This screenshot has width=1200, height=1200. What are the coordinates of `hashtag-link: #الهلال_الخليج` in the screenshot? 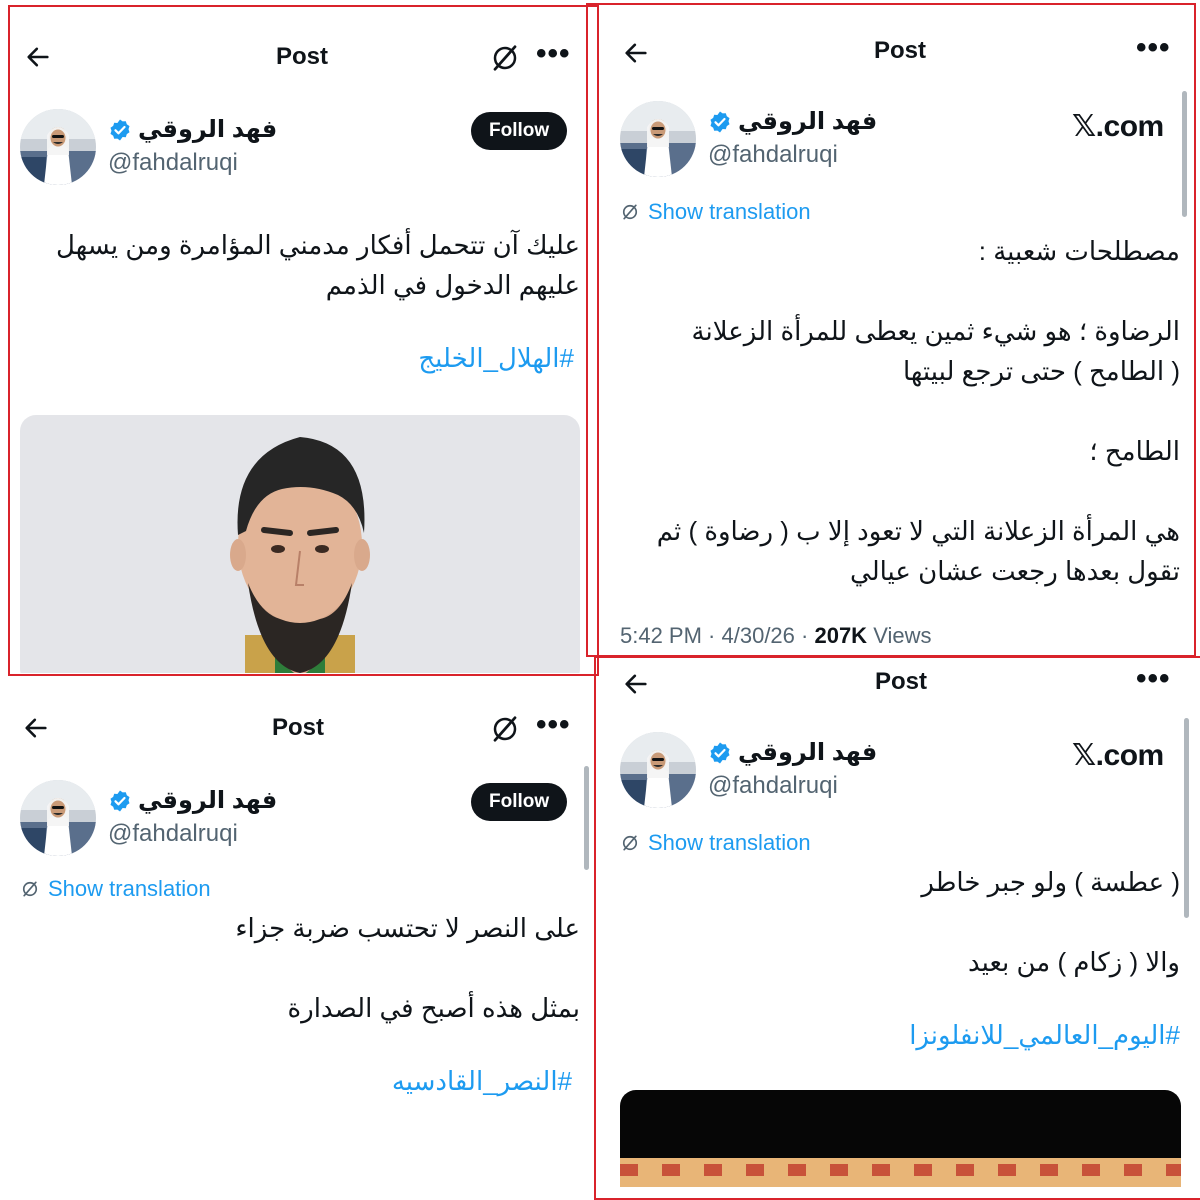 It's located at (496, 358).